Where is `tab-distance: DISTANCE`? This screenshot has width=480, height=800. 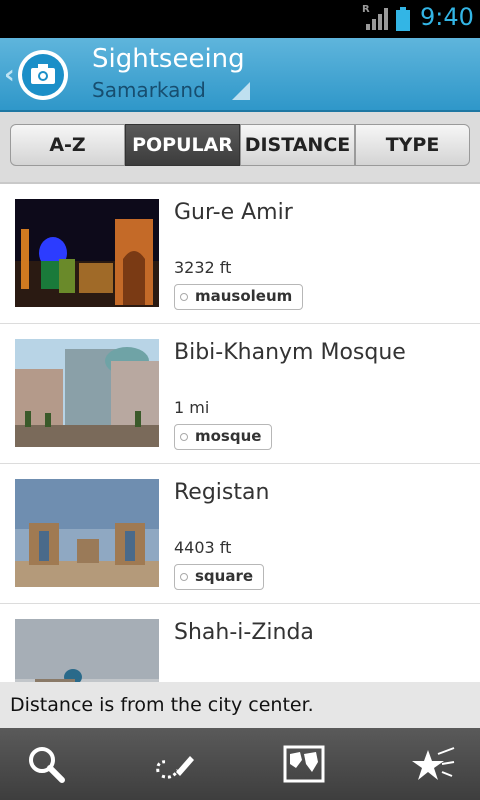
tab-distance: DISTANCE is located at coordinates (297, 145).